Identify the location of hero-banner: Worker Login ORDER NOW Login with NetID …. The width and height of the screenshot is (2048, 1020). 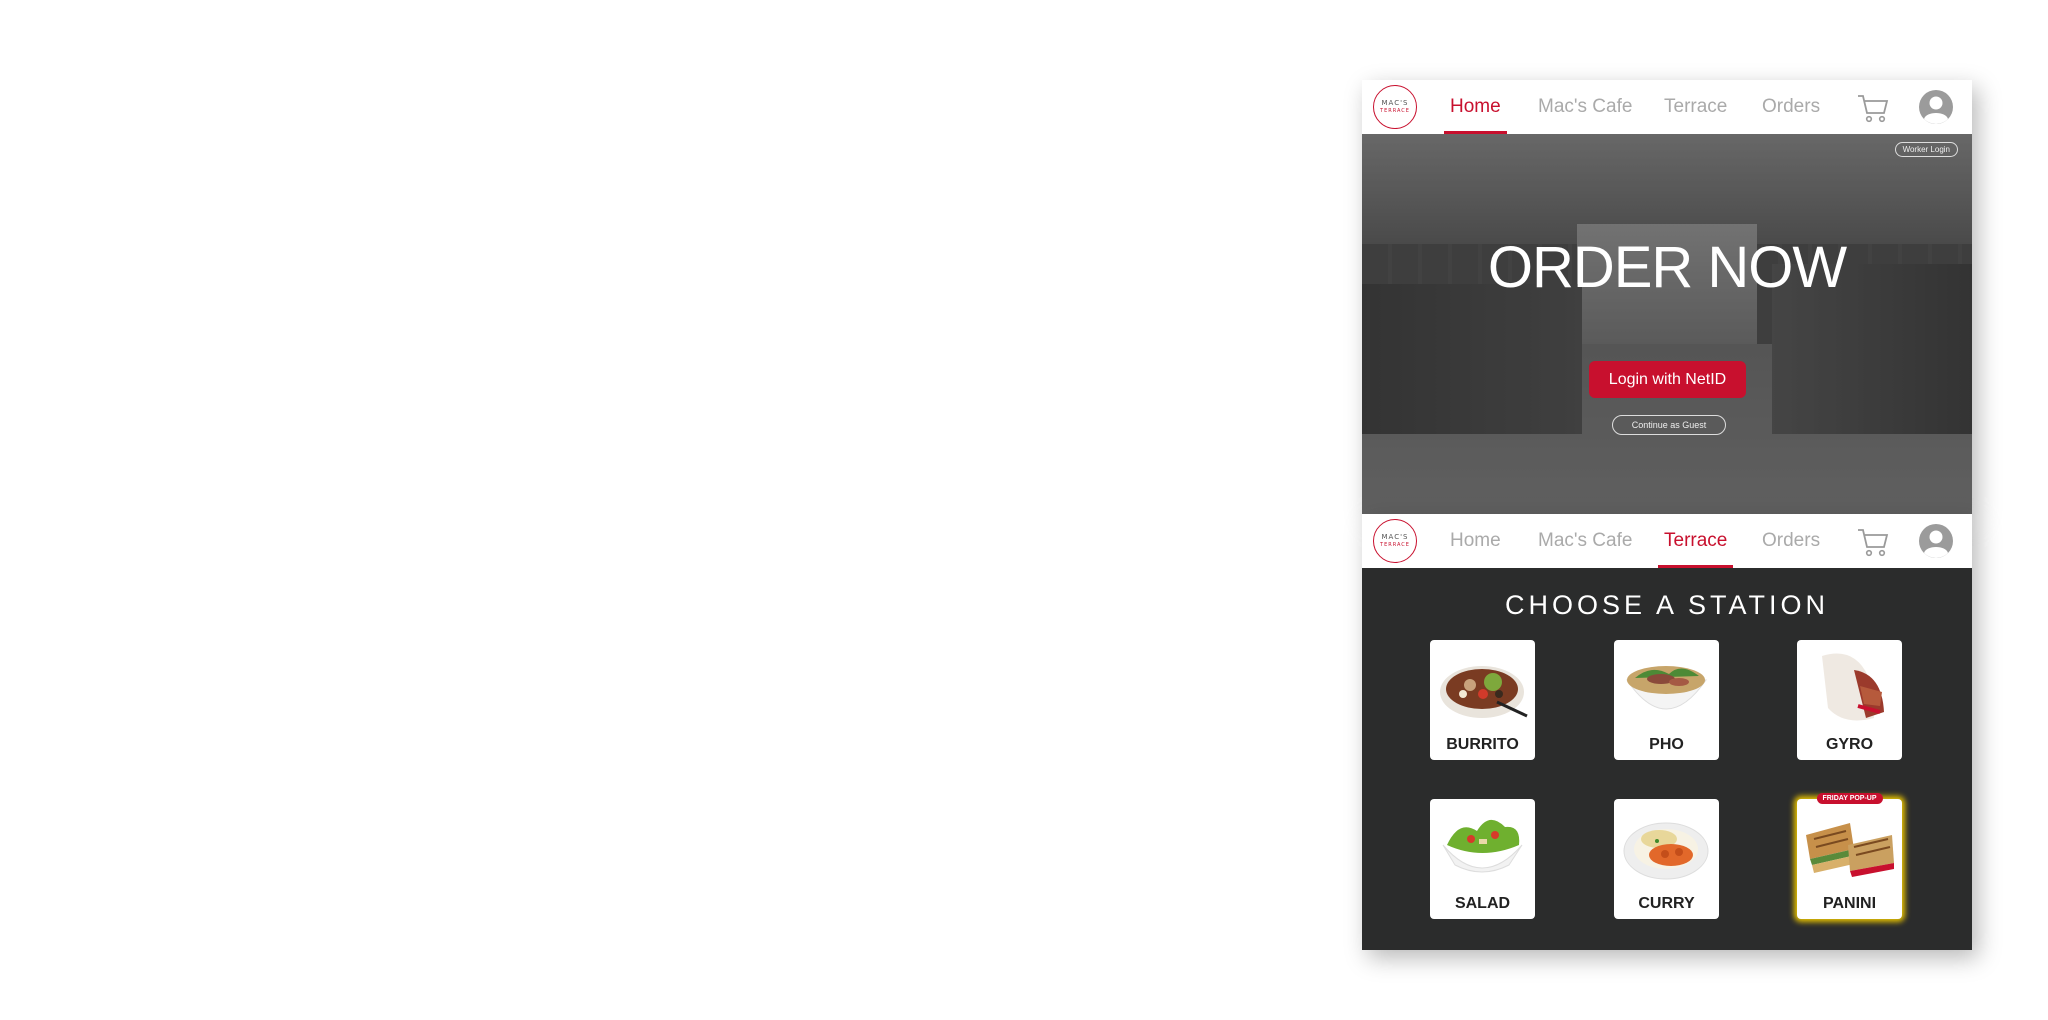
(1667, 324).